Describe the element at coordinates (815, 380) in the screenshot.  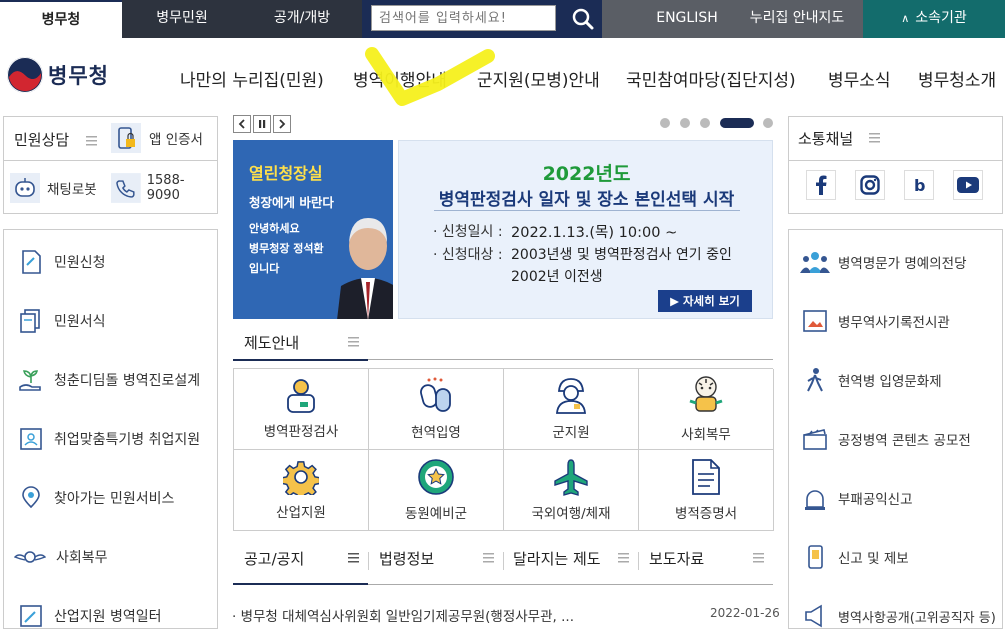
I see `walking-person-icon` at that location.